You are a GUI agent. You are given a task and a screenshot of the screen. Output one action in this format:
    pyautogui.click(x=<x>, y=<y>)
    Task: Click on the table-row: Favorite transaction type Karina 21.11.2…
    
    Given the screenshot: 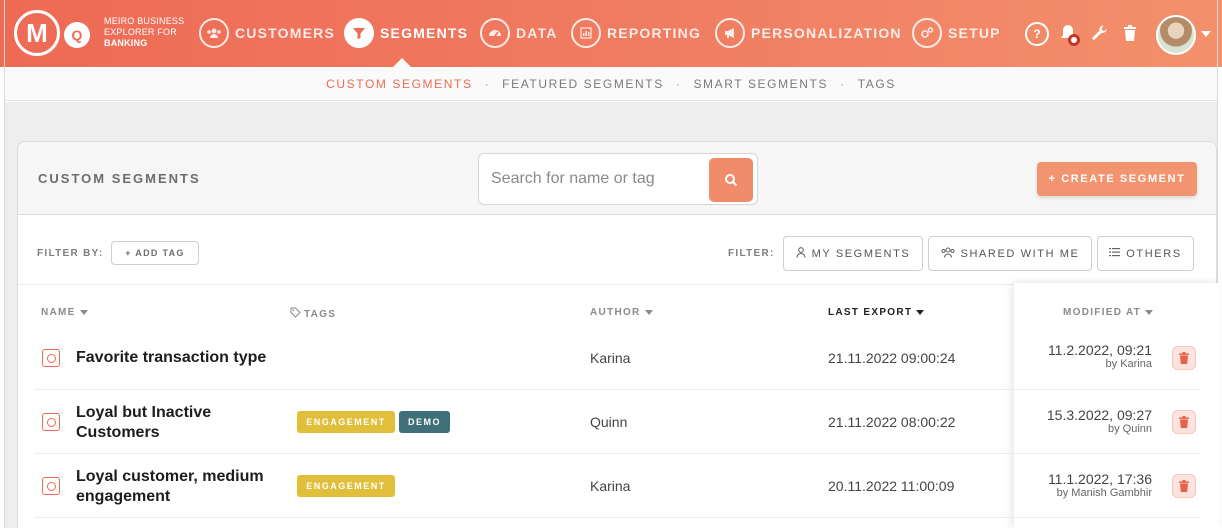 What is the action you would take?
    pyautogui.click(x=617, y=358)
    